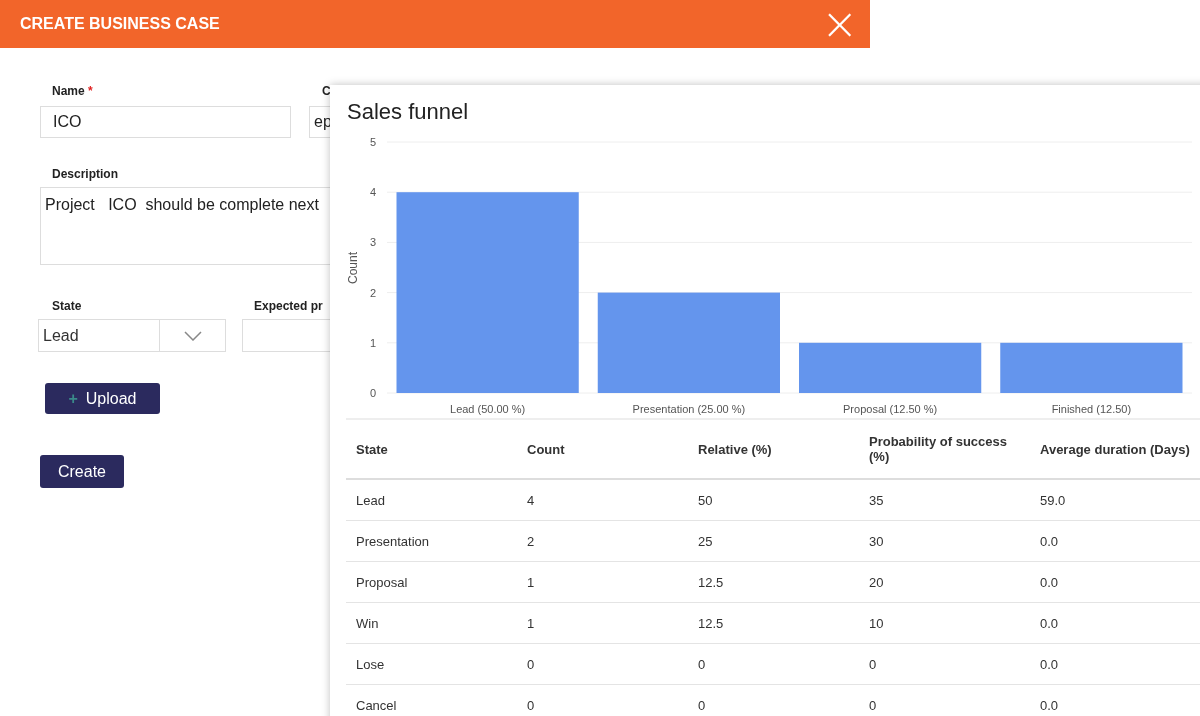 The height and width of the screenshot is (716, 1200). Describe the element at coordinates (67, 306) in the screenshot. I see `field-label: State` at that location.